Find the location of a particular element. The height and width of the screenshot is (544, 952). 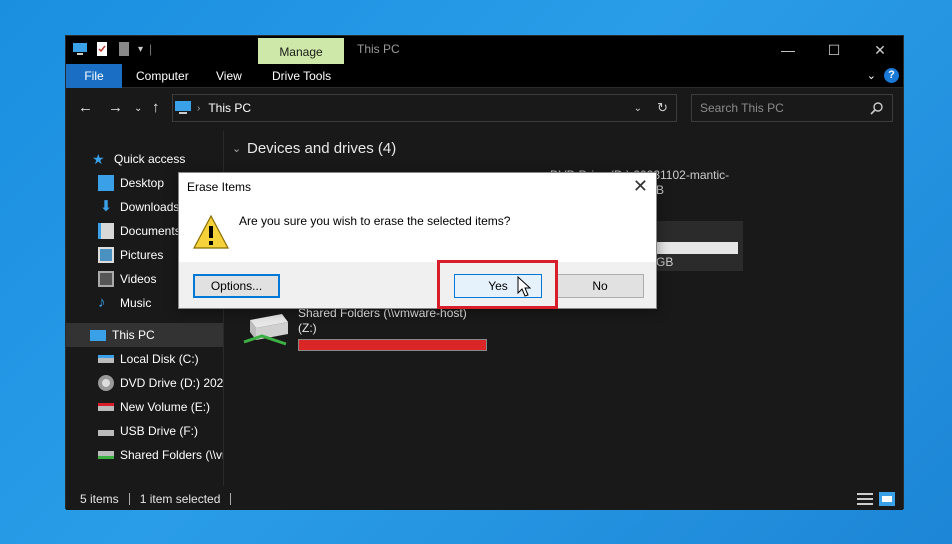

videos-icon is located at coordinates (106, 279).